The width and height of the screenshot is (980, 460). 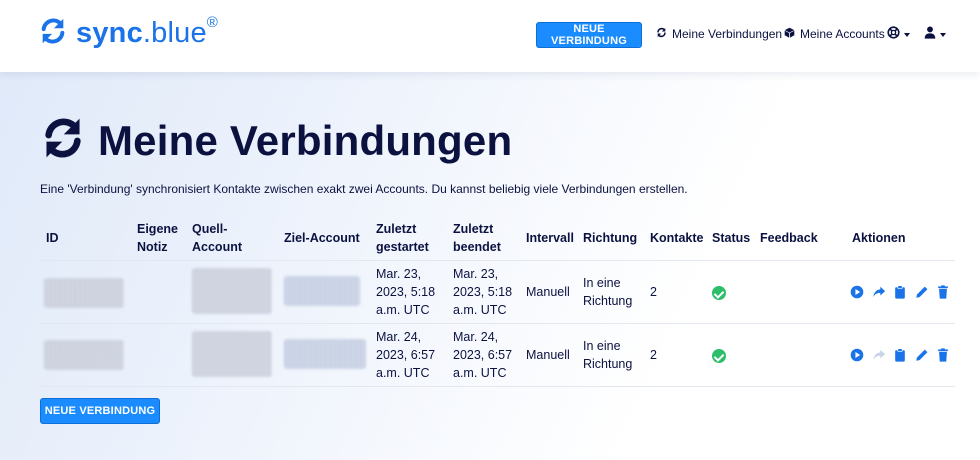 What do you see at coordinates (610, 238) in the screenshot?
I see `col-header-direction: Richtung` at bounding box center [610, 238].